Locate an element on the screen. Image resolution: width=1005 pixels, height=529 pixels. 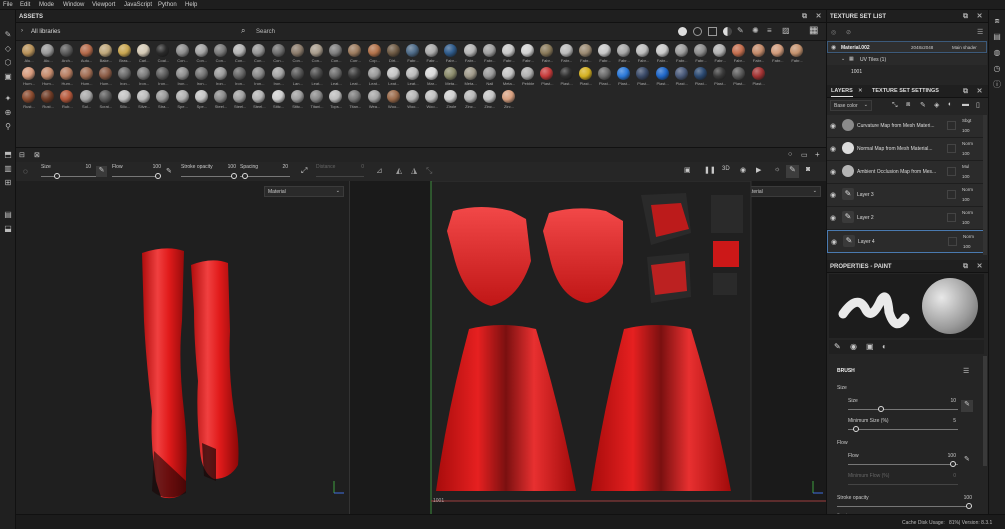
close-icon: ✕ is located at coordinates (979, 16).